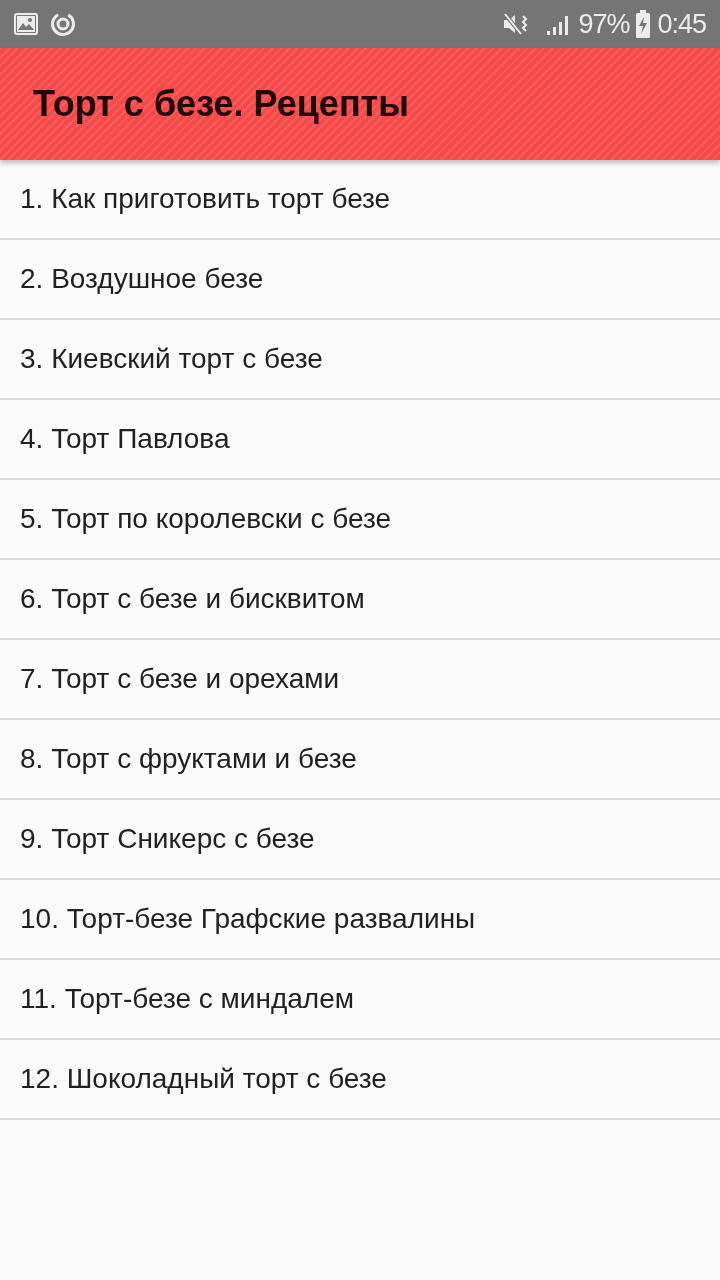 The width and height of the screenshot is (720, 1280). What do you see at coordinates (63, 24) in the screenshot?
I see `sync-icon` at bounding box center [63, 24].